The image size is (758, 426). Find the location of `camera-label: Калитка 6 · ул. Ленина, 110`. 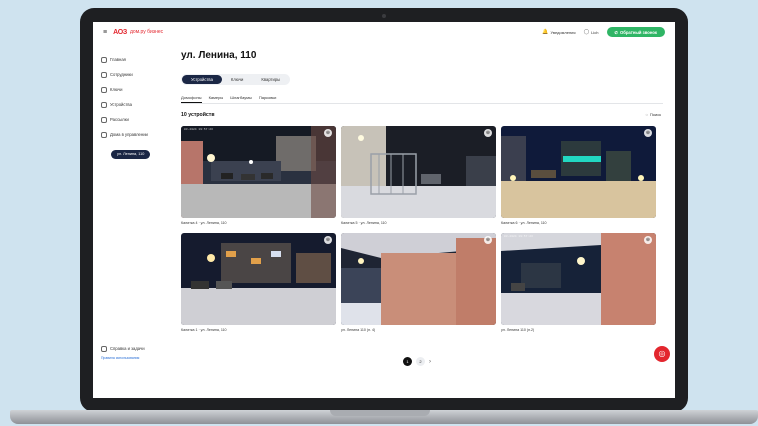

camera-label: Калитка 6 · ул. Ленина, 110 is located at coordinates (524, 223).